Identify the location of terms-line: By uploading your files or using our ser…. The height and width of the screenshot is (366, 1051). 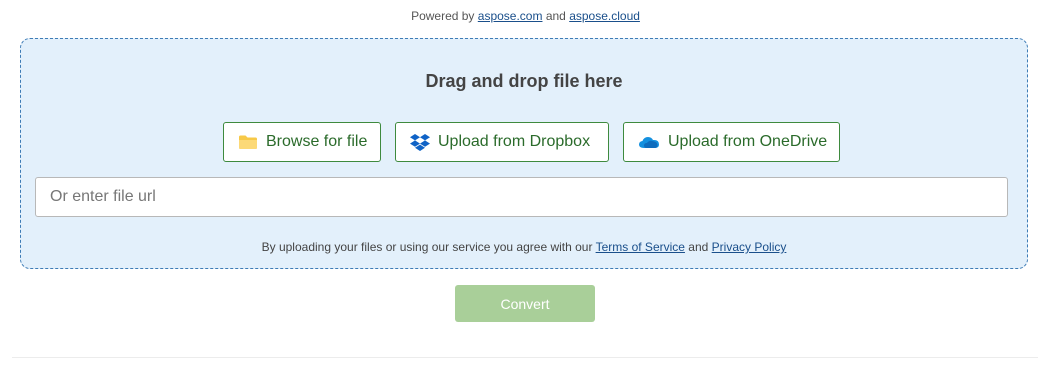
(524, 247).